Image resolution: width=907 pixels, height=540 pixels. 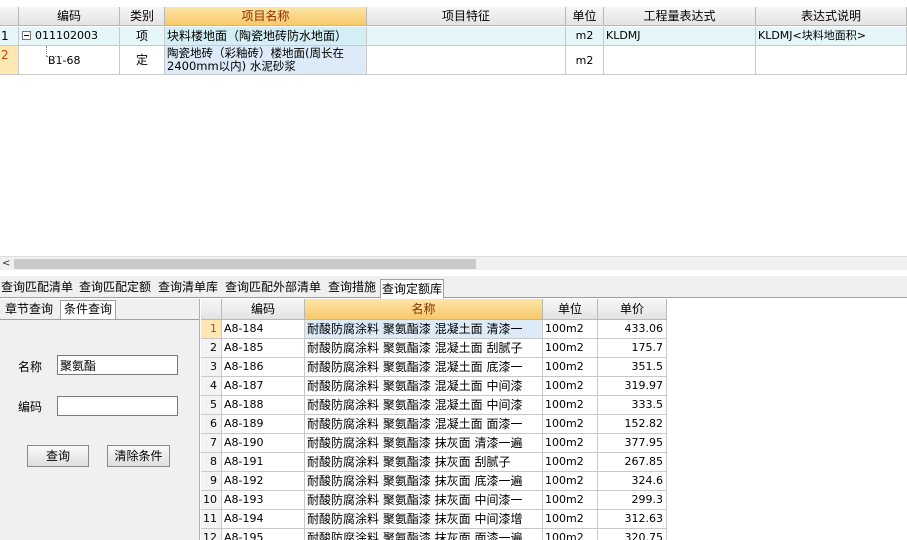 I want to click on cell-price: 324.6, so click(x=632, y=481).